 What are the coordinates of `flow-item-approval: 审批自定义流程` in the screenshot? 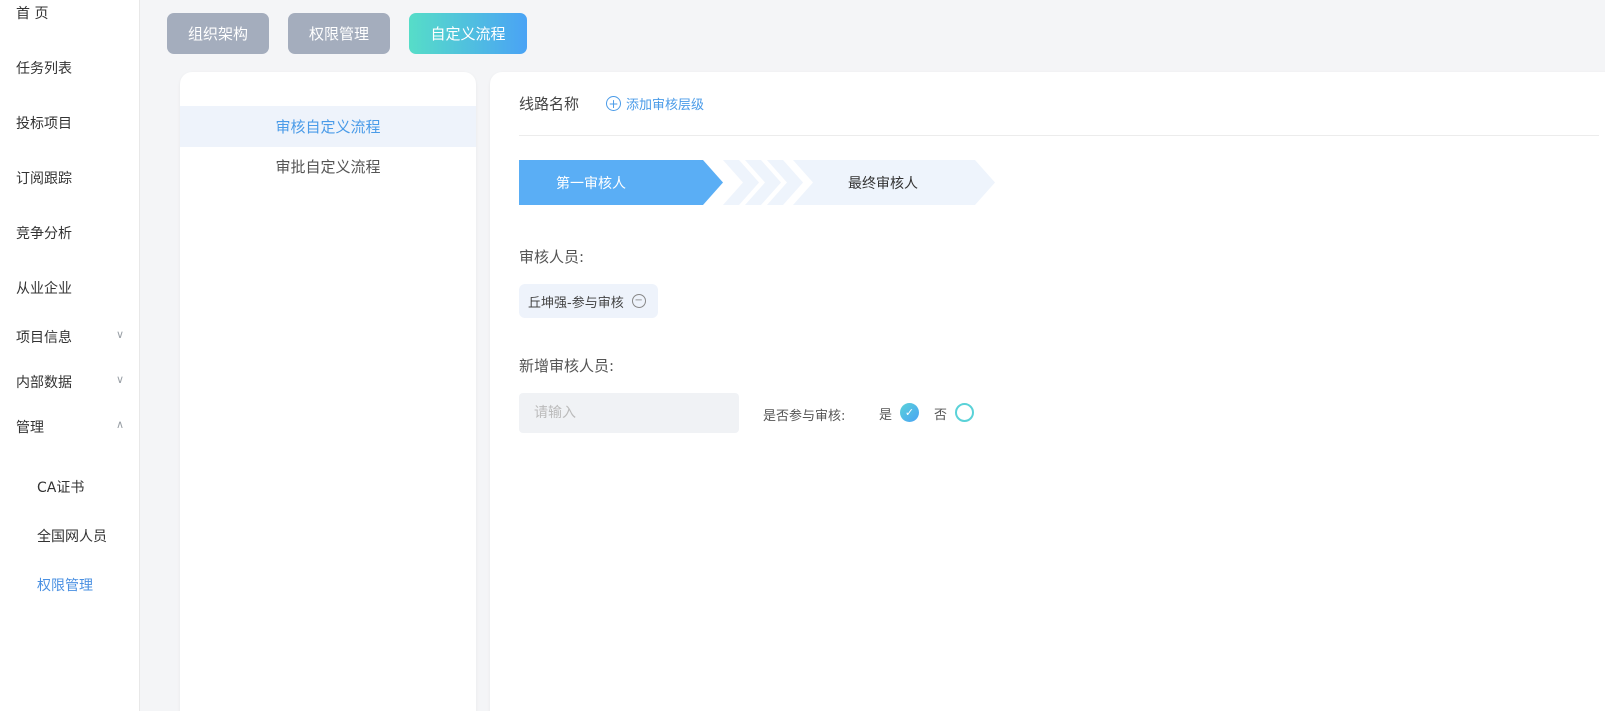 It's located at (328, 166).